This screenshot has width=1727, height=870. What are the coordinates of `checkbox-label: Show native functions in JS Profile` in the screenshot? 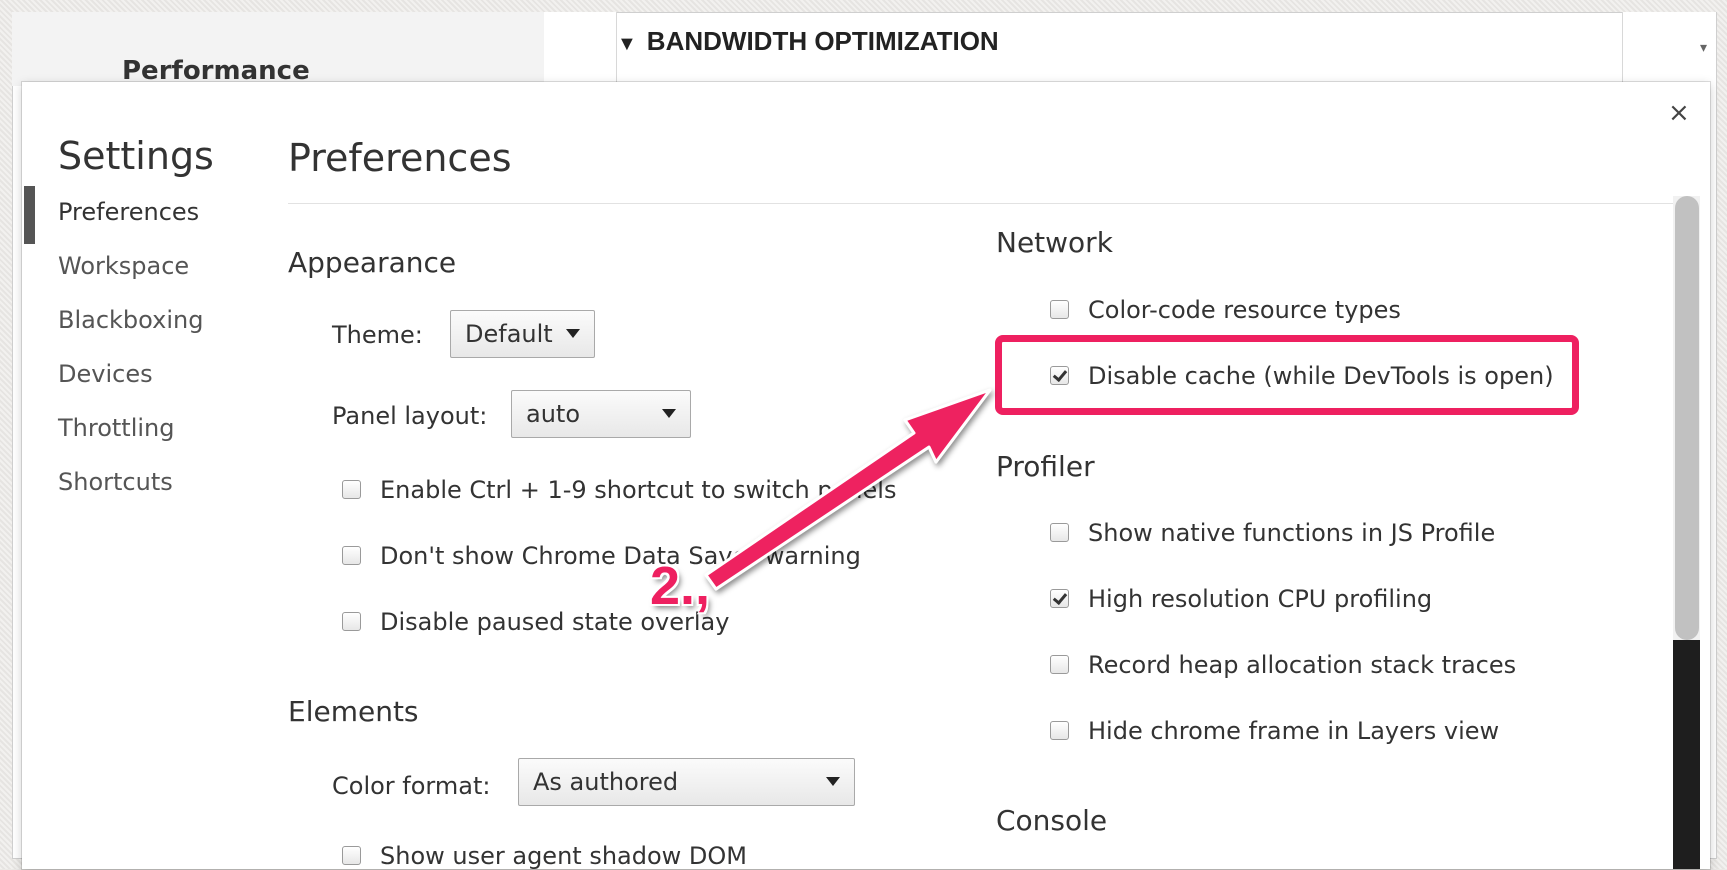 It's located at (1292, 533).